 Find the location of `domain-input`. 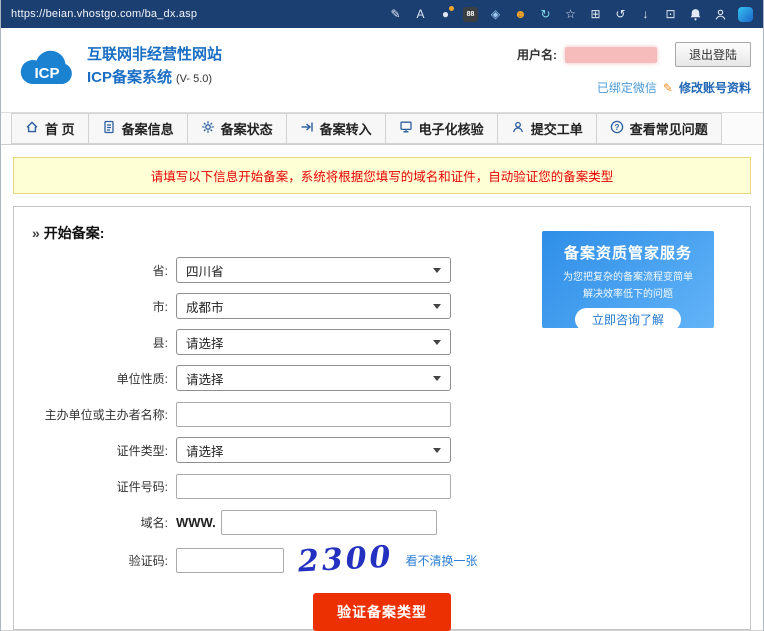

domain-input is located at coordinates (328, 522).